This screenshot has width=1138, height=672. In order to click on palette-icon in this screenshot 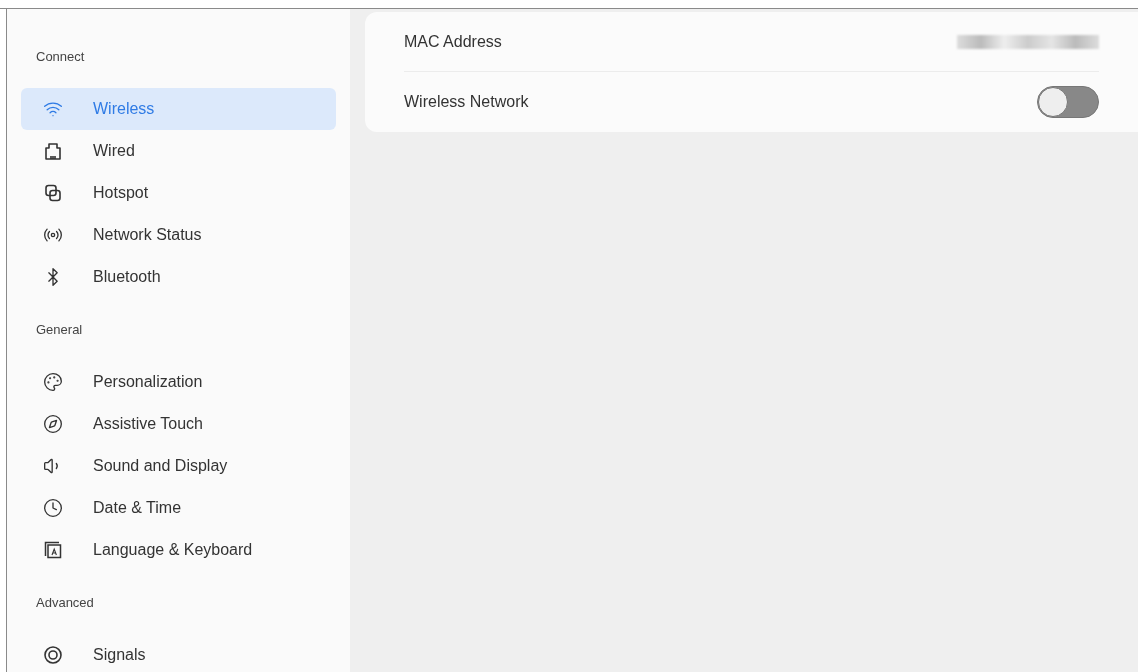, I will do `click(53, 382)`.